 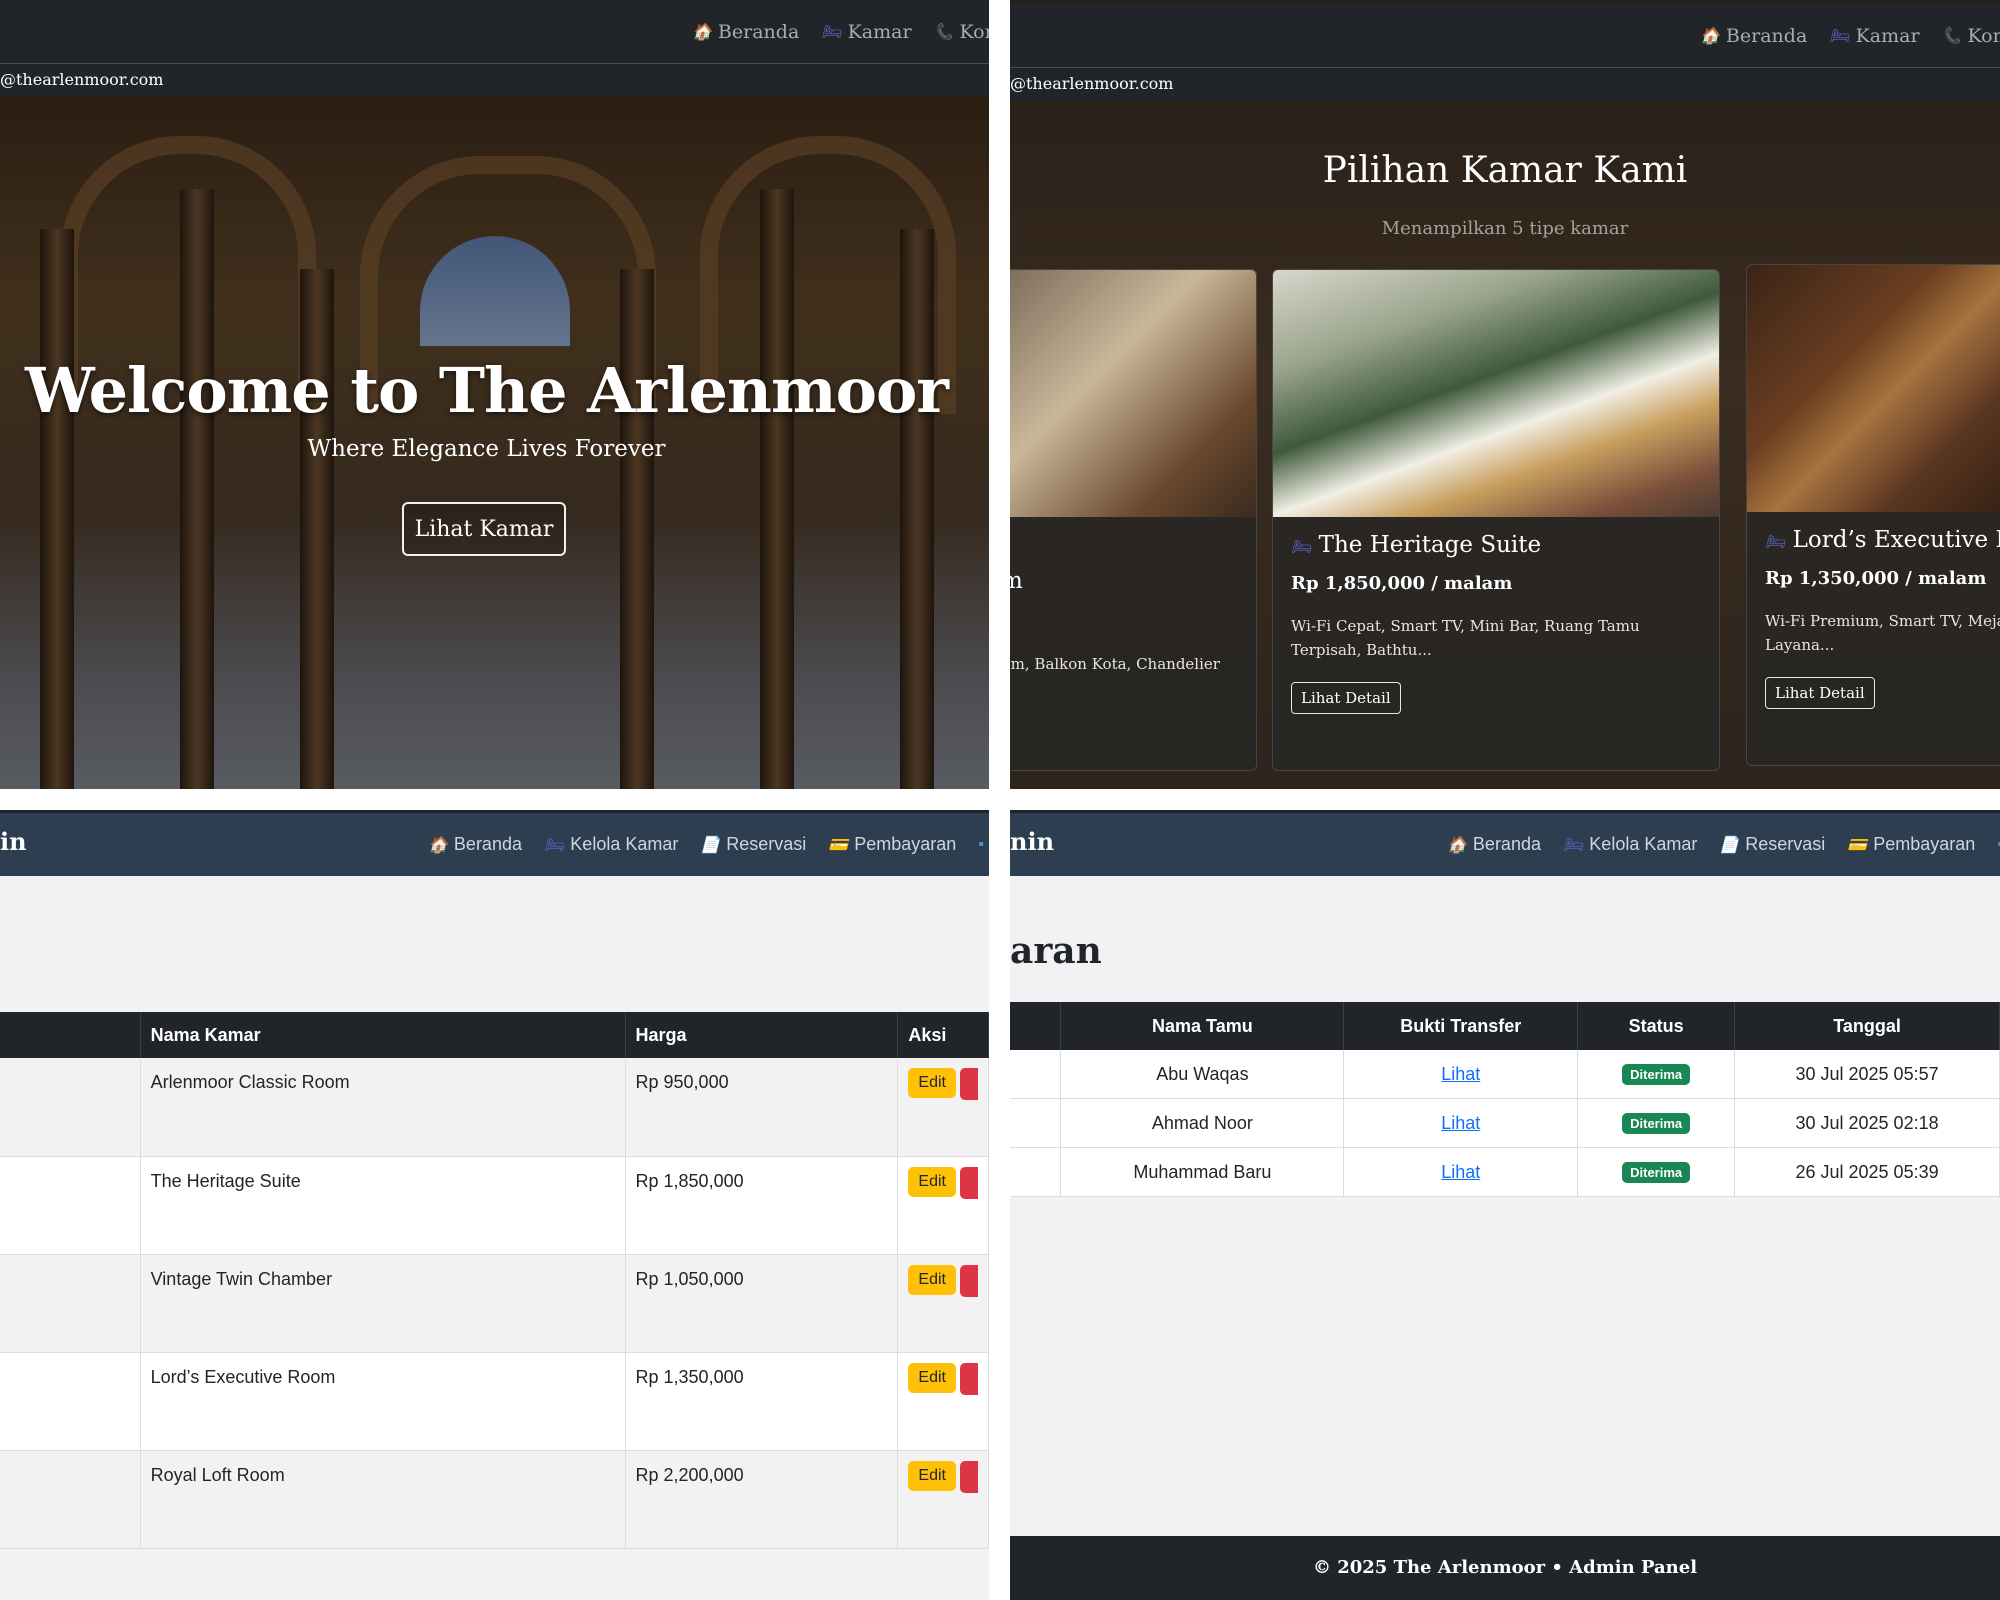 I want to click on phone-icon: 📞, so click(x=943, y=31).